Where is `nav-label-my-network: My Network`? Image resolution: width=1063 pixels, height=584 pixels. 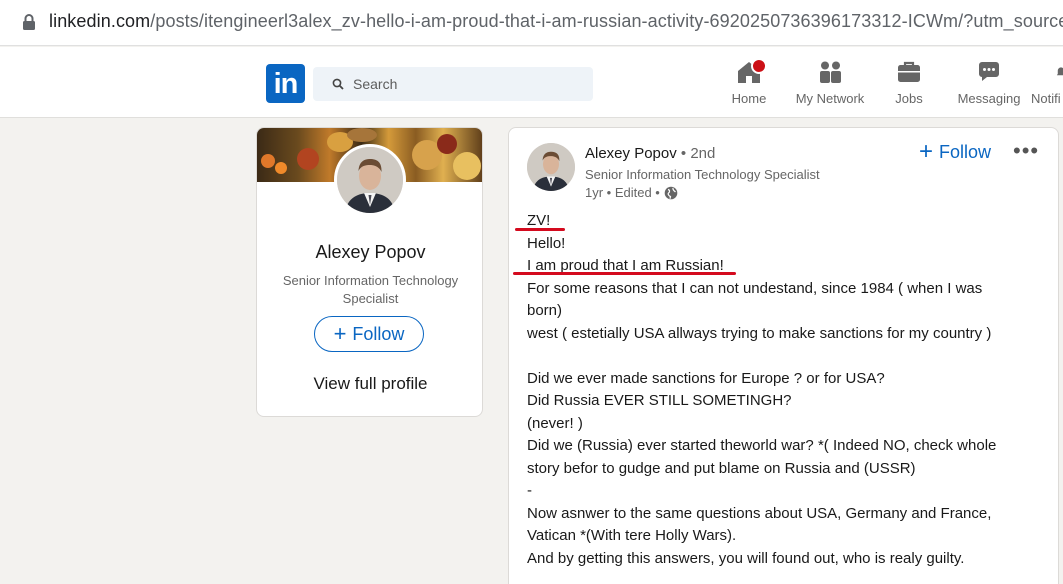 nav-label-my-network: My Network is located at coordinates (830, 98).